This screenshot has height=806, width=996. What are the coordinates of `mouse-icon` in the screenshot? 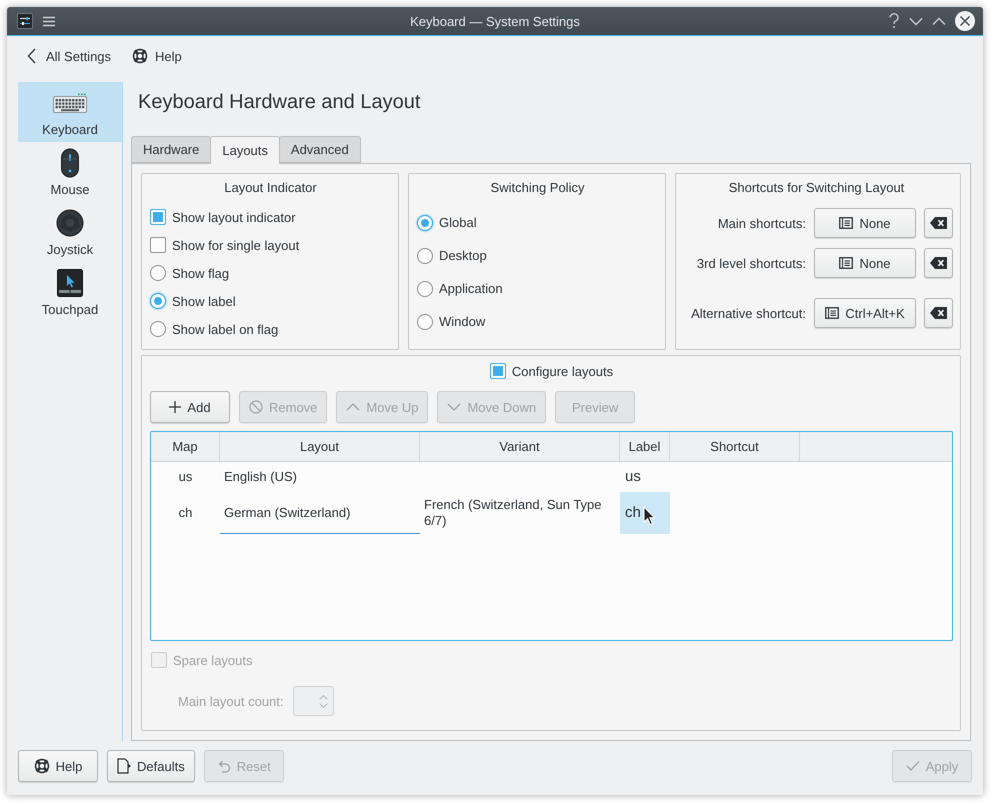 It's located at (70, 163).